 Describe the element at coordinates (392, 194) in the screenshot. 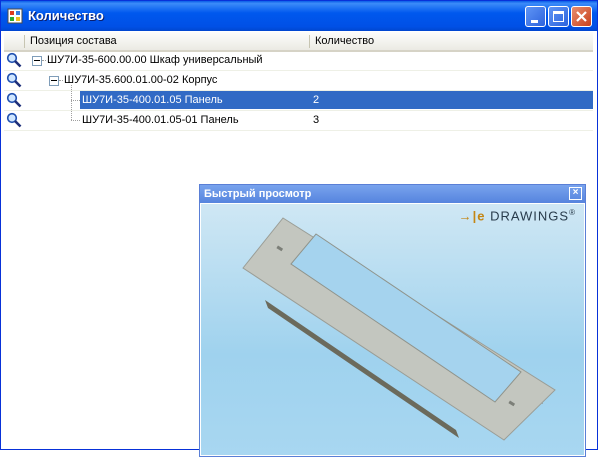

I see `quick-view-titlebar: Быстрый просмотр ×` at that location.